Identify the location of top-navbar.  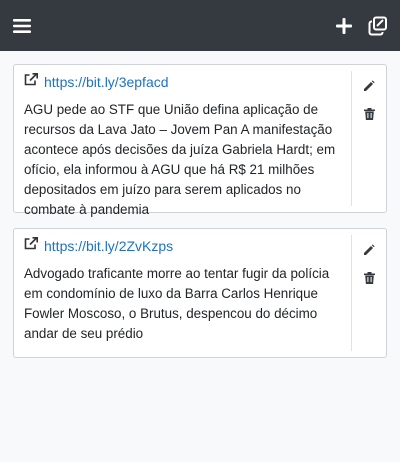
(200, 25).